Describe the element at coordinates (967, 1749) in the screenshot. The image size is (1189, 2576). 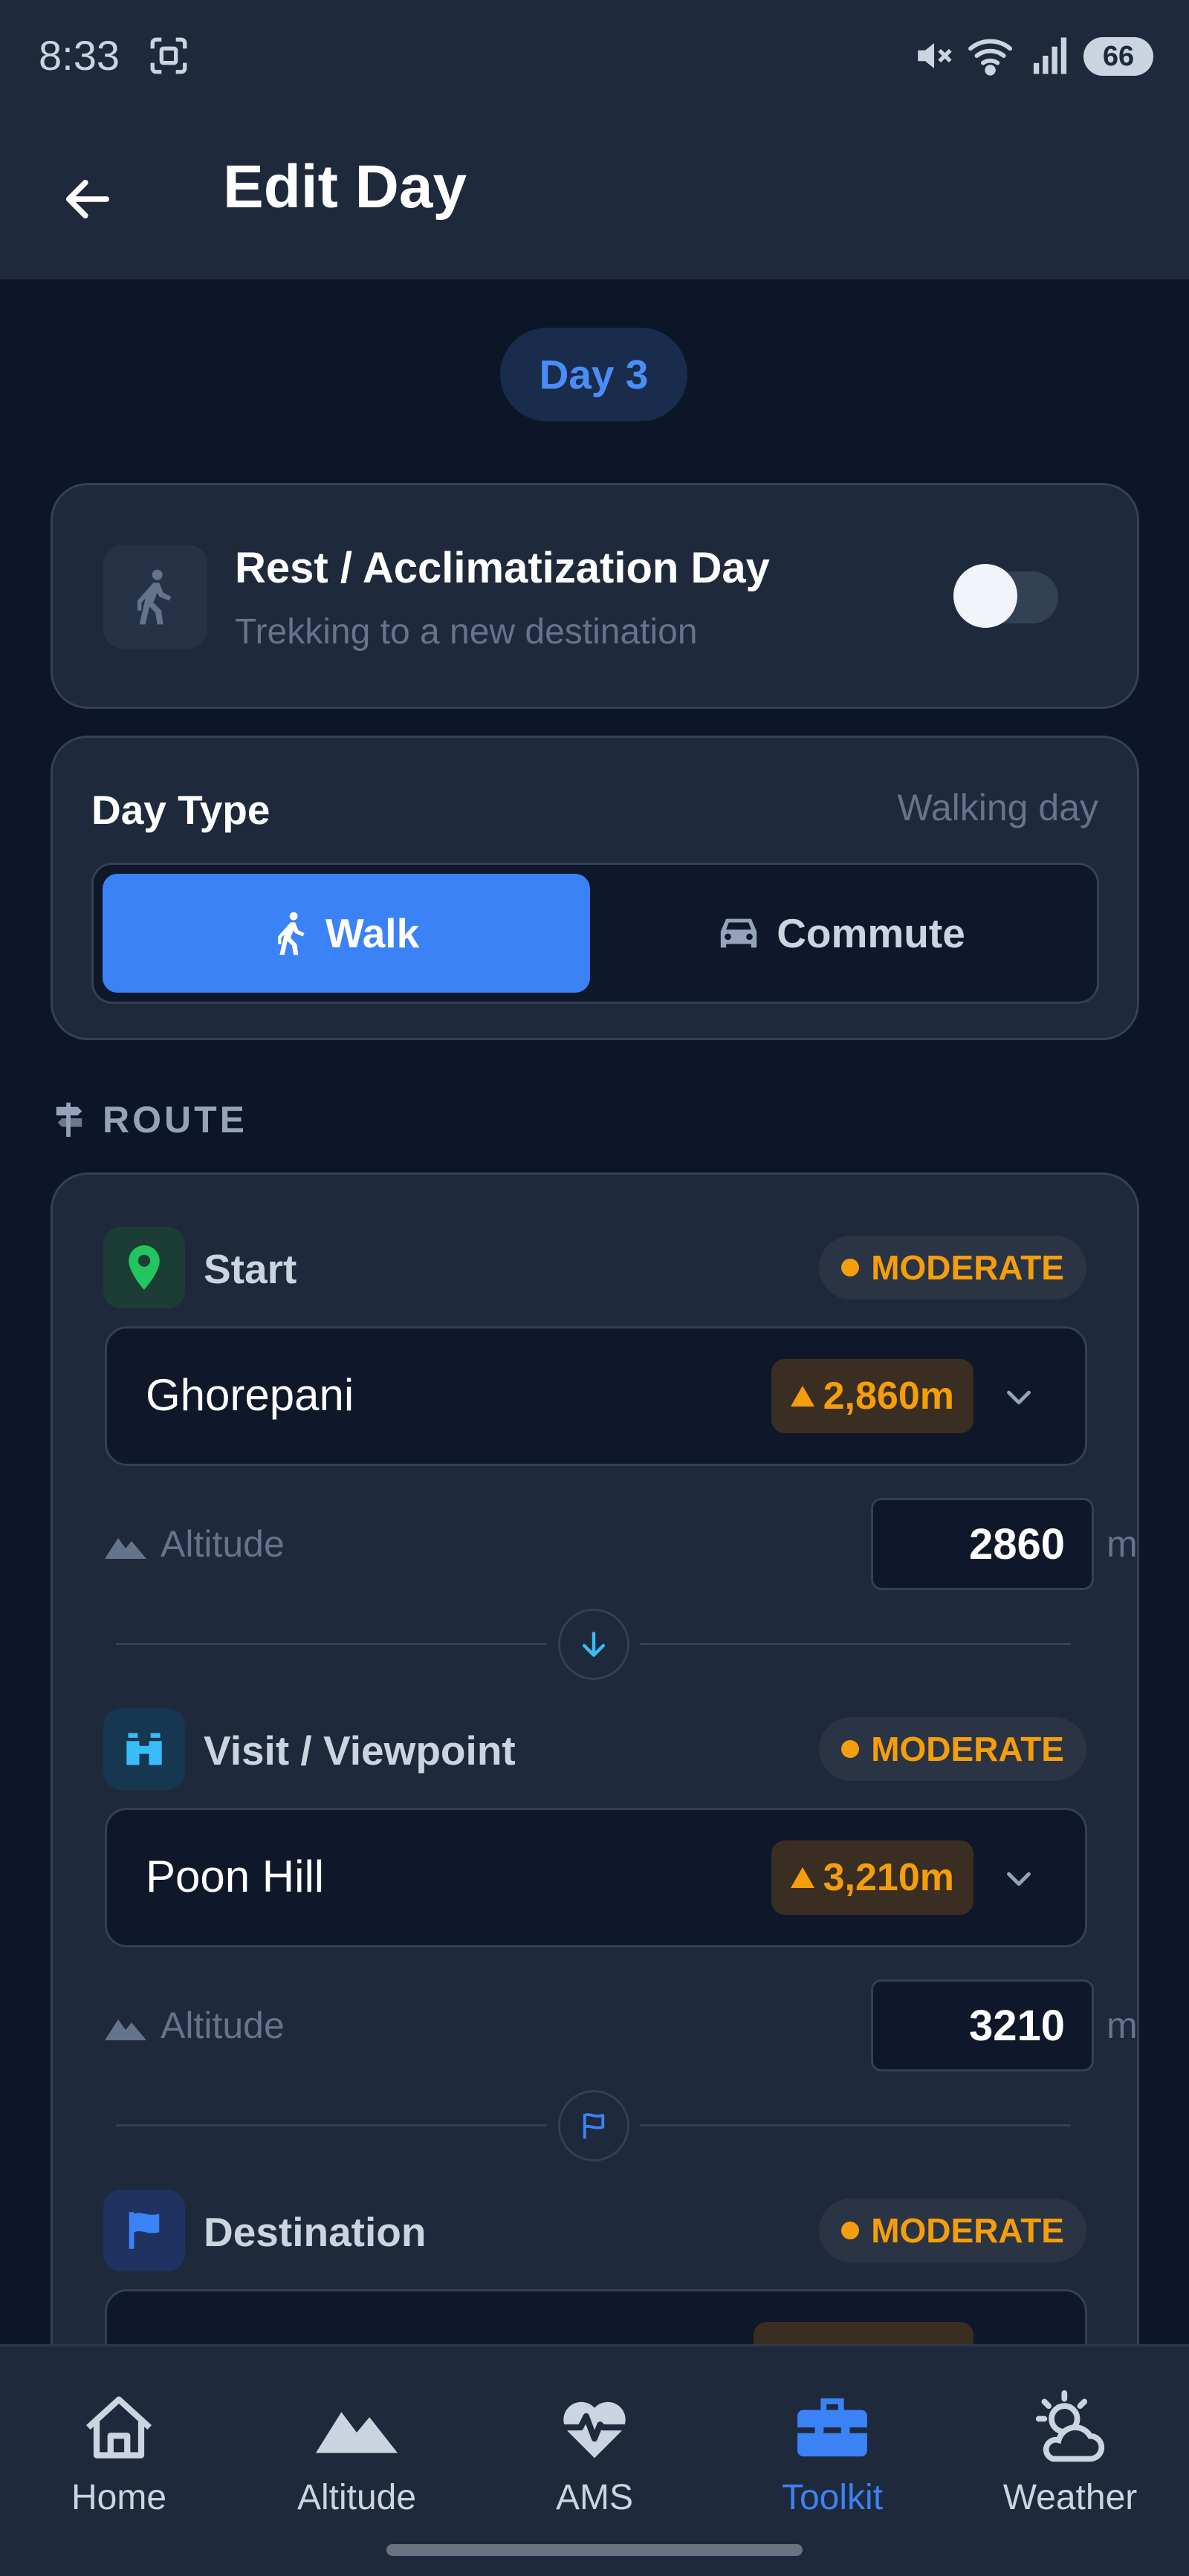
I see `viewpoint-difficulty-text: MODERATE` at that location.